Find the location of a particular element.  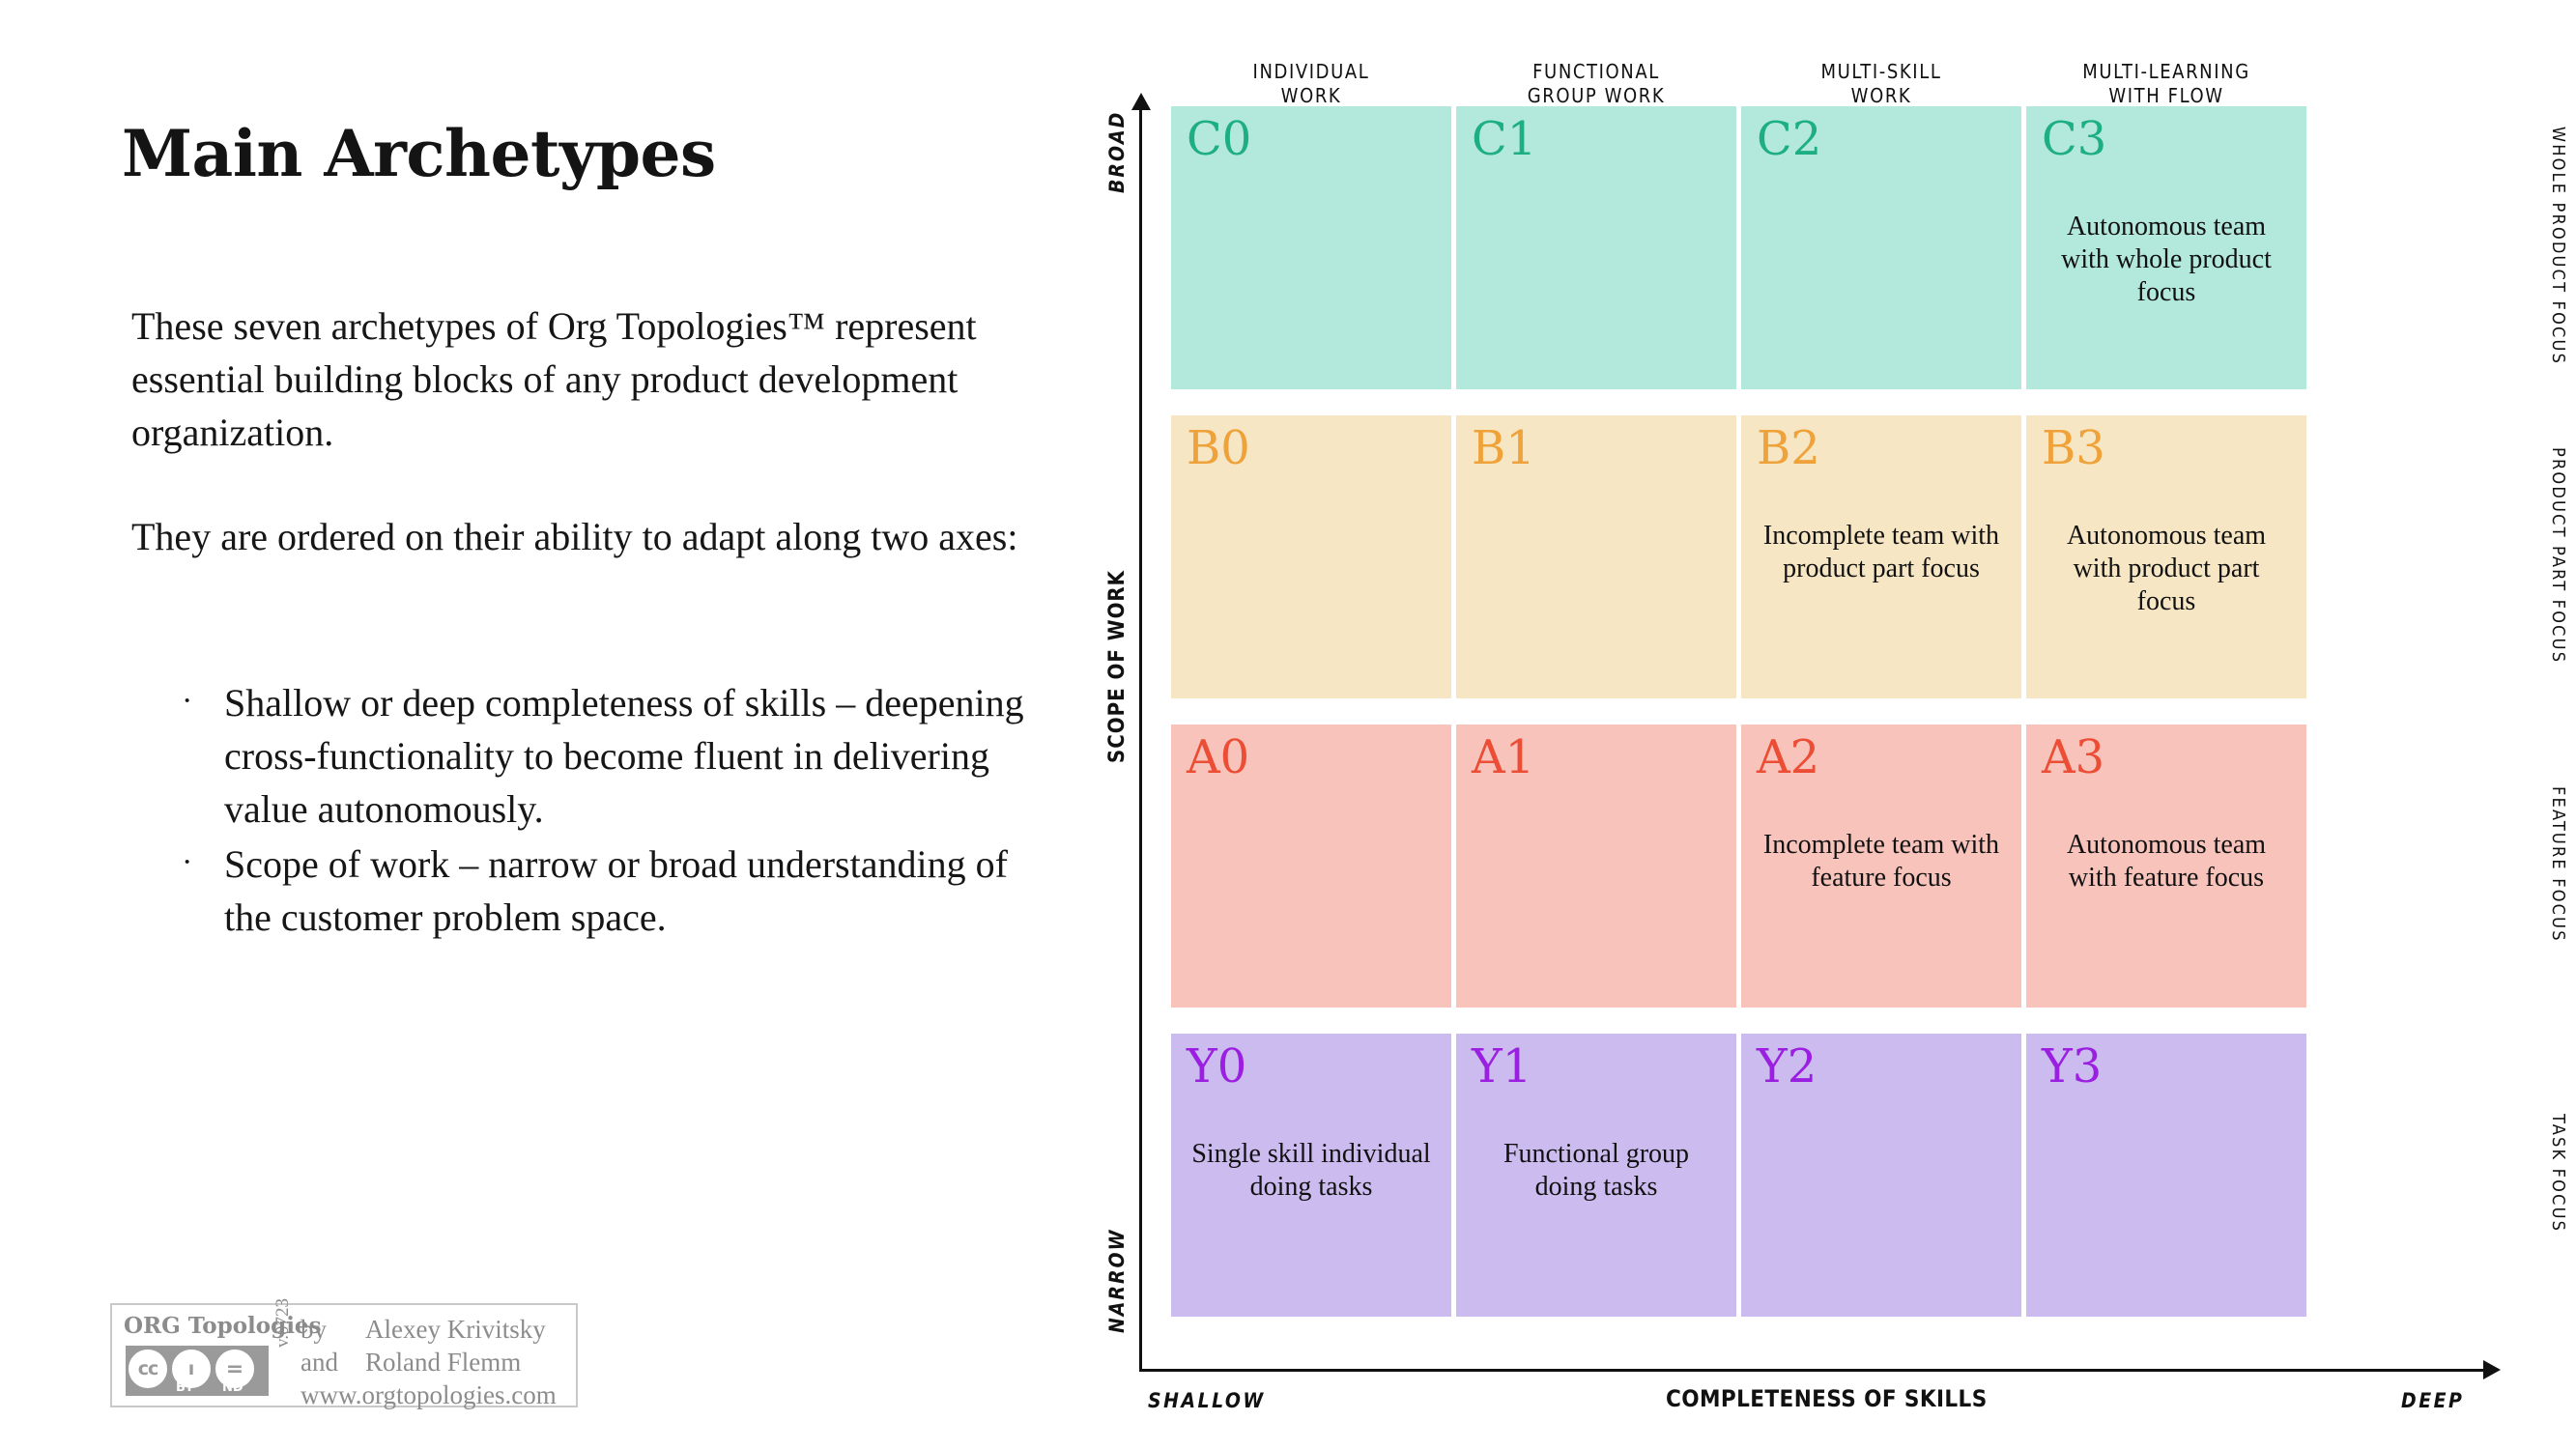

column-header-line-1: MULTI-SKILL is located at coordinates (1881, 71).